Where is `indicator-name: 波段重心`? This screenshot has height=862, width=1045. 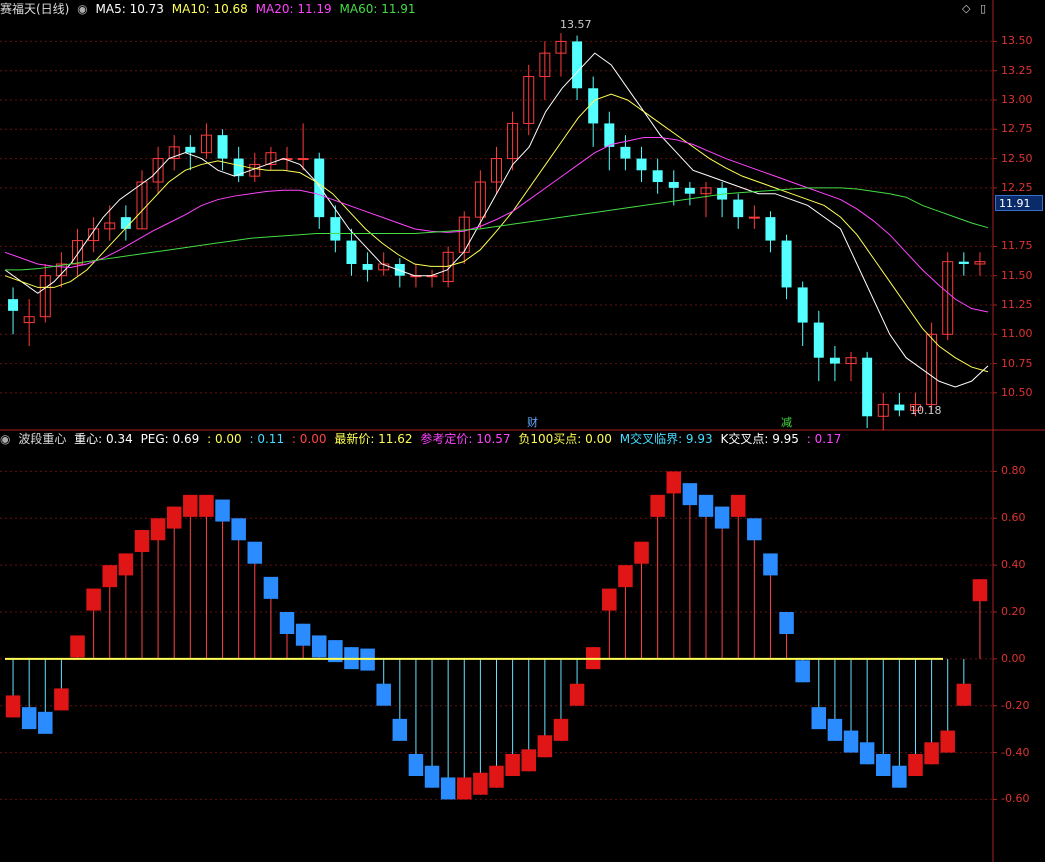
indicator-name: 波段重心 is located at coordinates (42, 439).